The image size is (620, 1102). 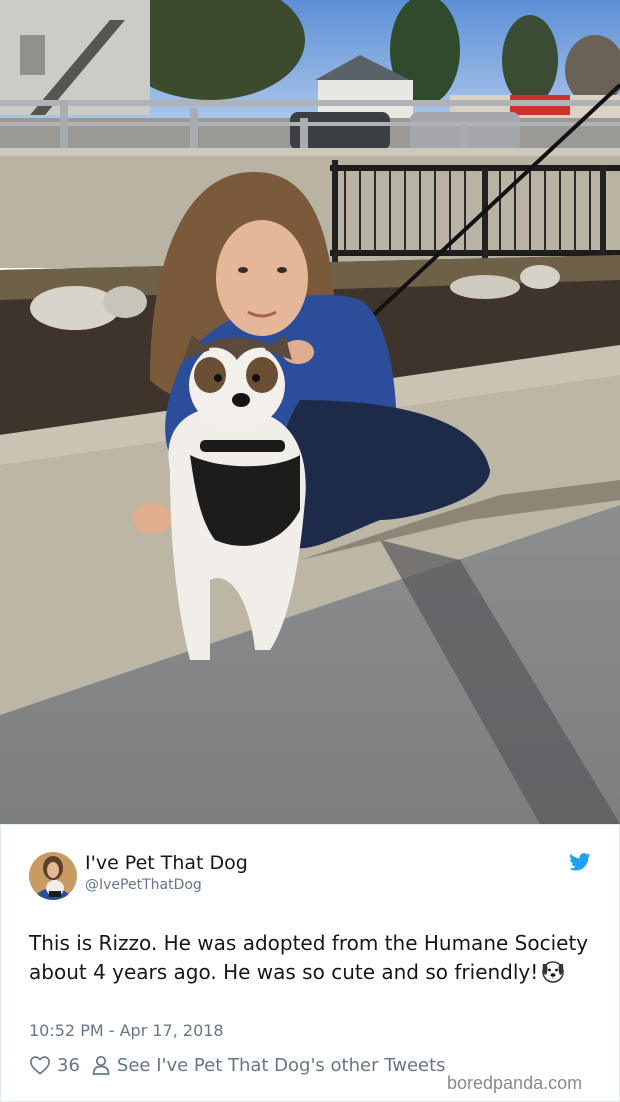 I want to click on twitter-bird-icon, so click(x=580, y=862).